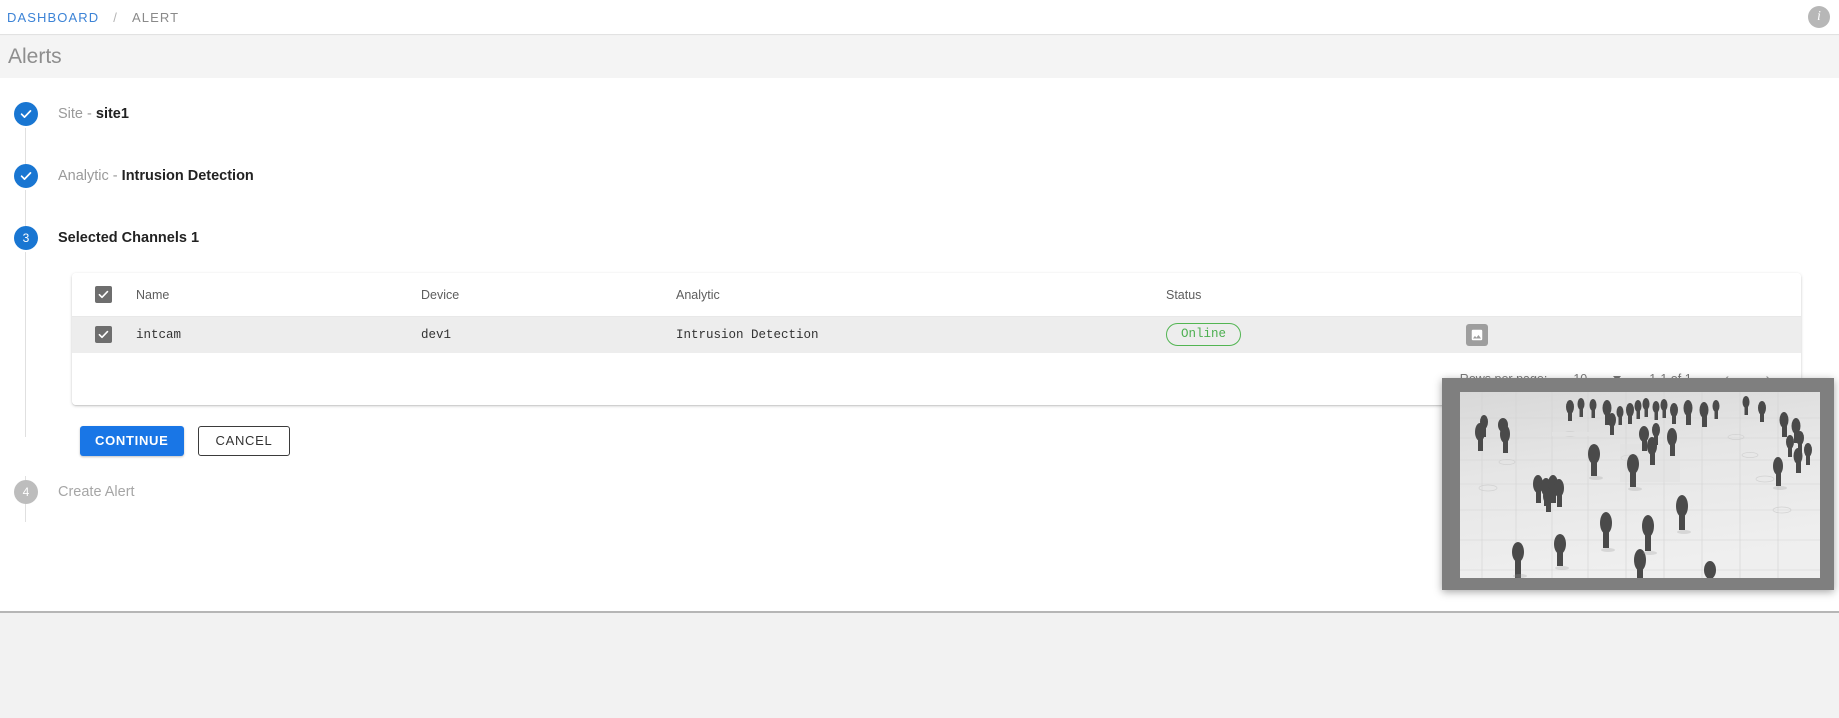  I want to click on step-1-check-icon, so click(26, 114).